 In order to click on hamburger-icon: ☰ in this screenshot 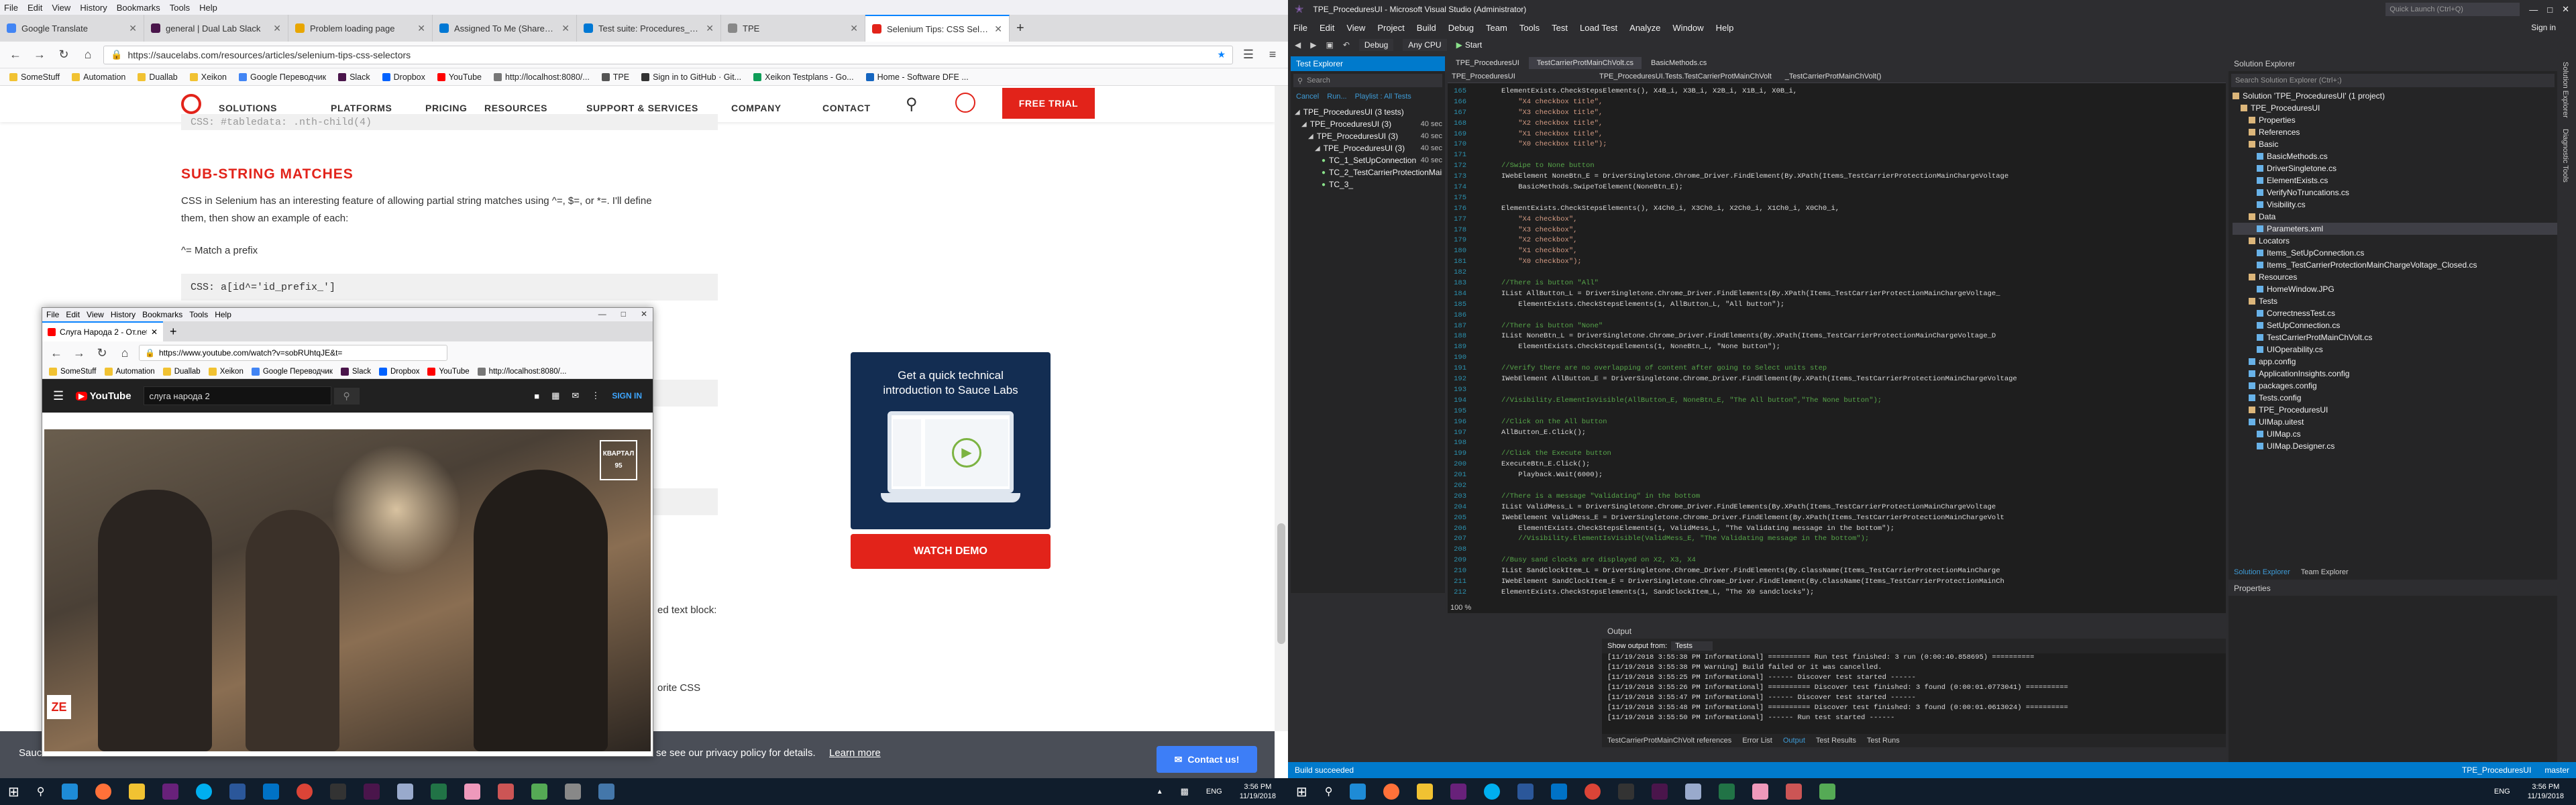, I will do `click(58, 396)`.